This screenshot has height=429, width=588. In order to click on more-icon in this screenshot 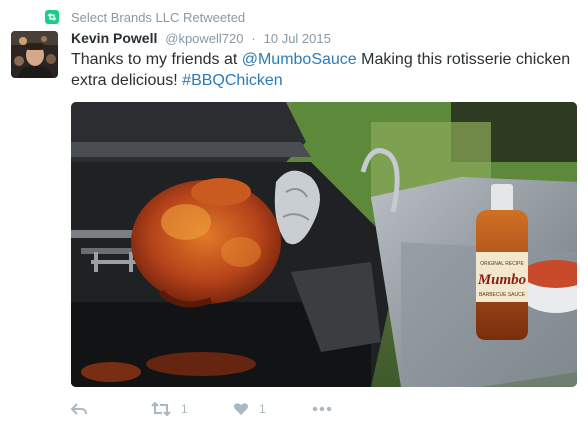, I will do `click(322, 409)`.